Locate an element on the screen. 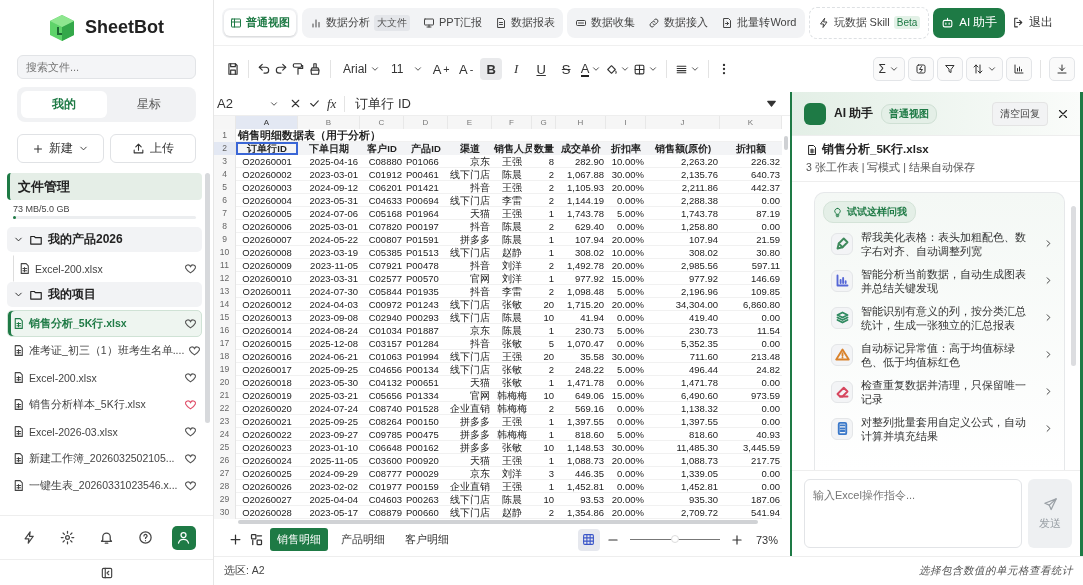  sheet-tab: 产品明细 is located at coordinates (363, 539).